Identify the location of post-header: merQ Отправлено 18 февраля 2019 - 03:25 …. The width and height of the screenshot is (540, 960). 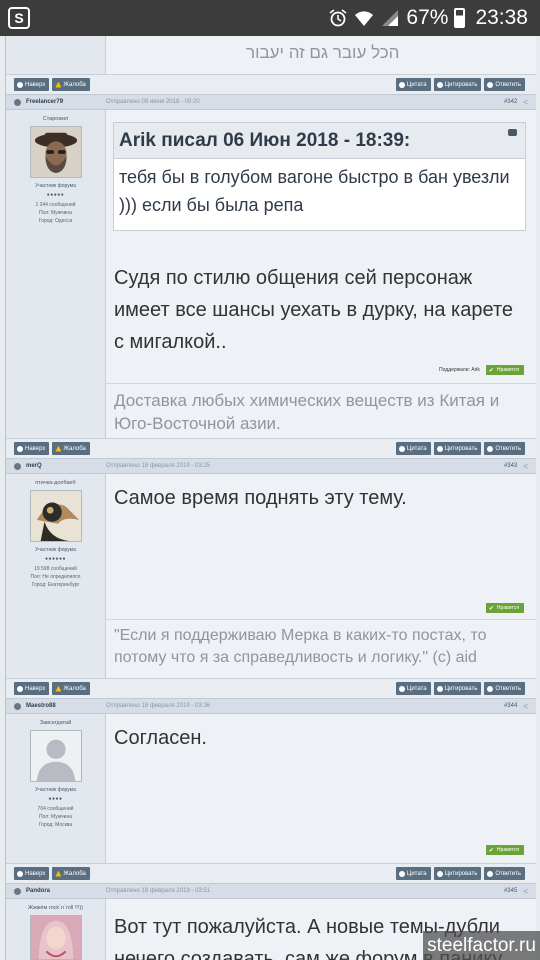
(271, 466).